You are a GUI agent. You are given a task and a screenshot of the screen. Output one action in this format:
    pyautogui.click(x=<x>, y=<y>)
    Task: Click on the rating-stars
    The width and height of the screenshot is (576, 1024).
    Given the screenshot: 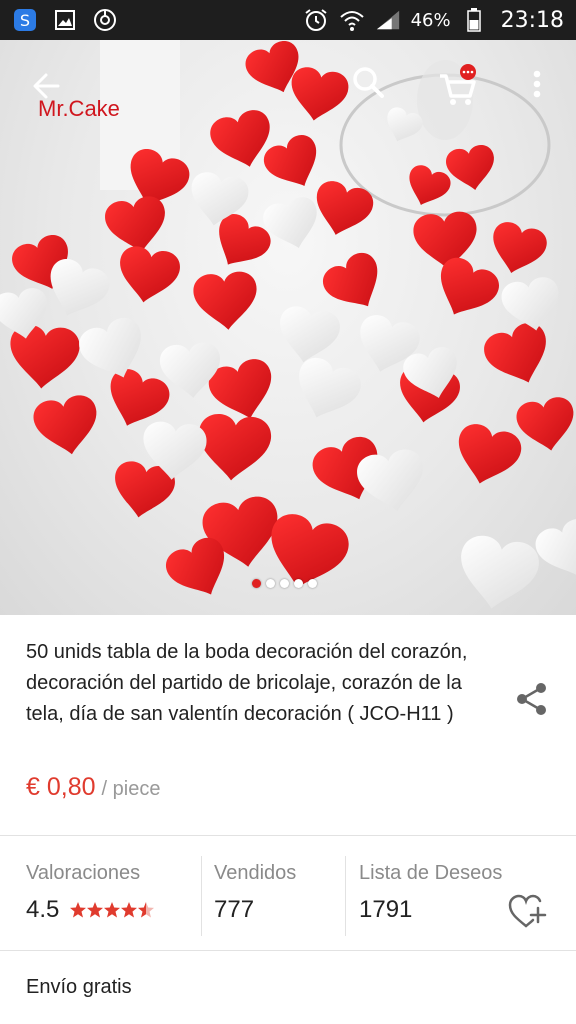 What is the action you would take?
    pyautogui.click(x=125, y=912)
    